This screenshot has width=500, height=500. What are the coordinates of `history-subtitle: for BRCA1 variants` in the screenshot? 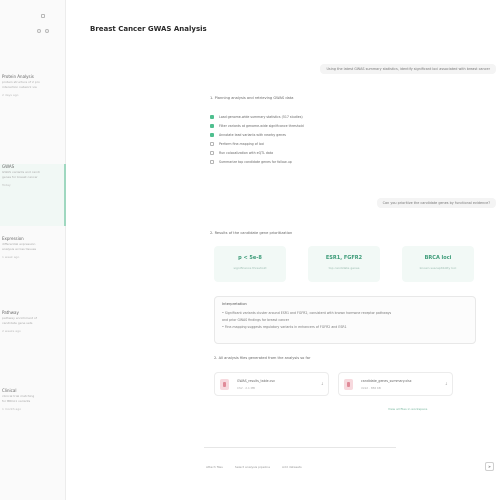 It's located at (16, 401).